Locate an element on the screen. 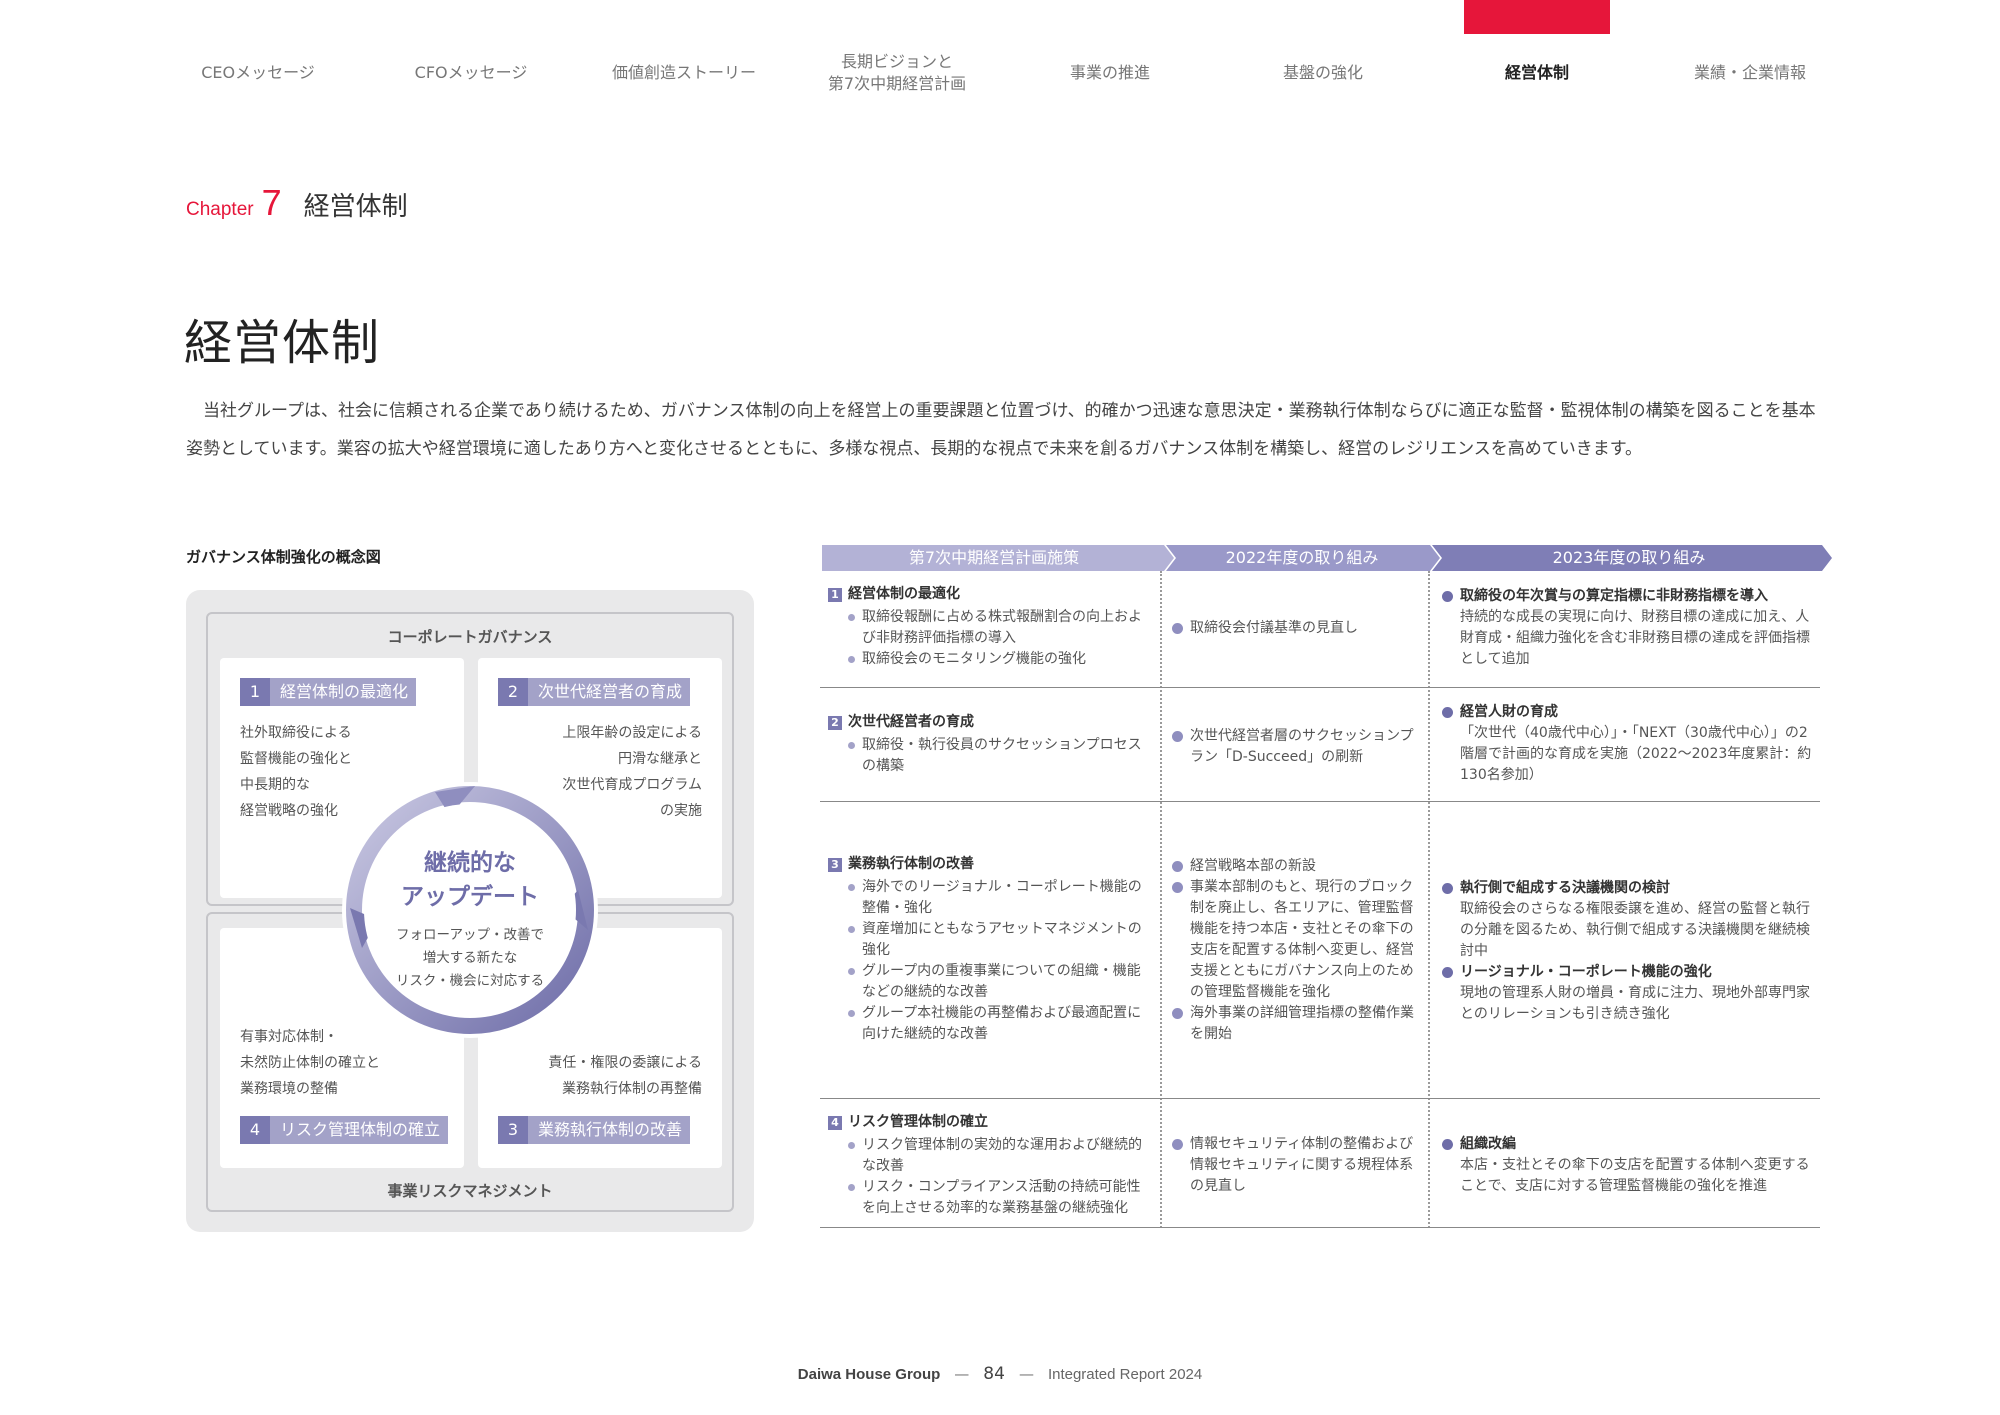  card-label: 3 業務執行体制の改善 is located at coordinates (594, 1130).